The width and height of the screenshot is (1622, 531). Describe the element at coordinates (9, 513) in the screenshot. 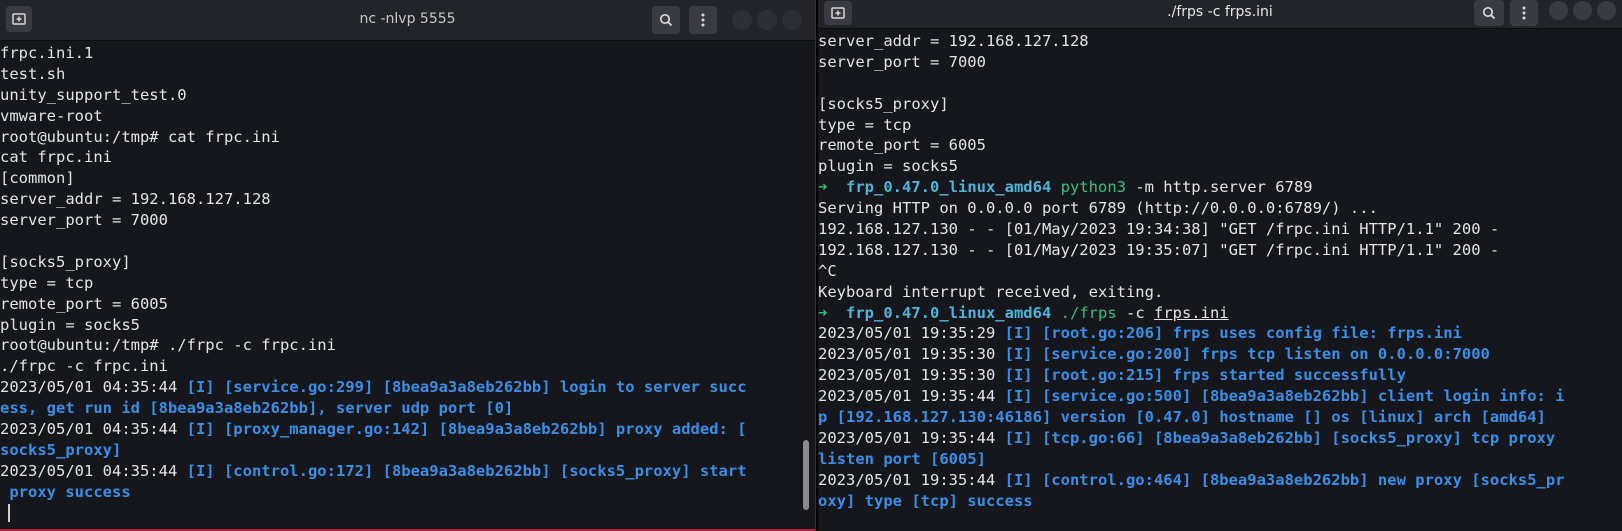

I see `text-cursor` at that location.